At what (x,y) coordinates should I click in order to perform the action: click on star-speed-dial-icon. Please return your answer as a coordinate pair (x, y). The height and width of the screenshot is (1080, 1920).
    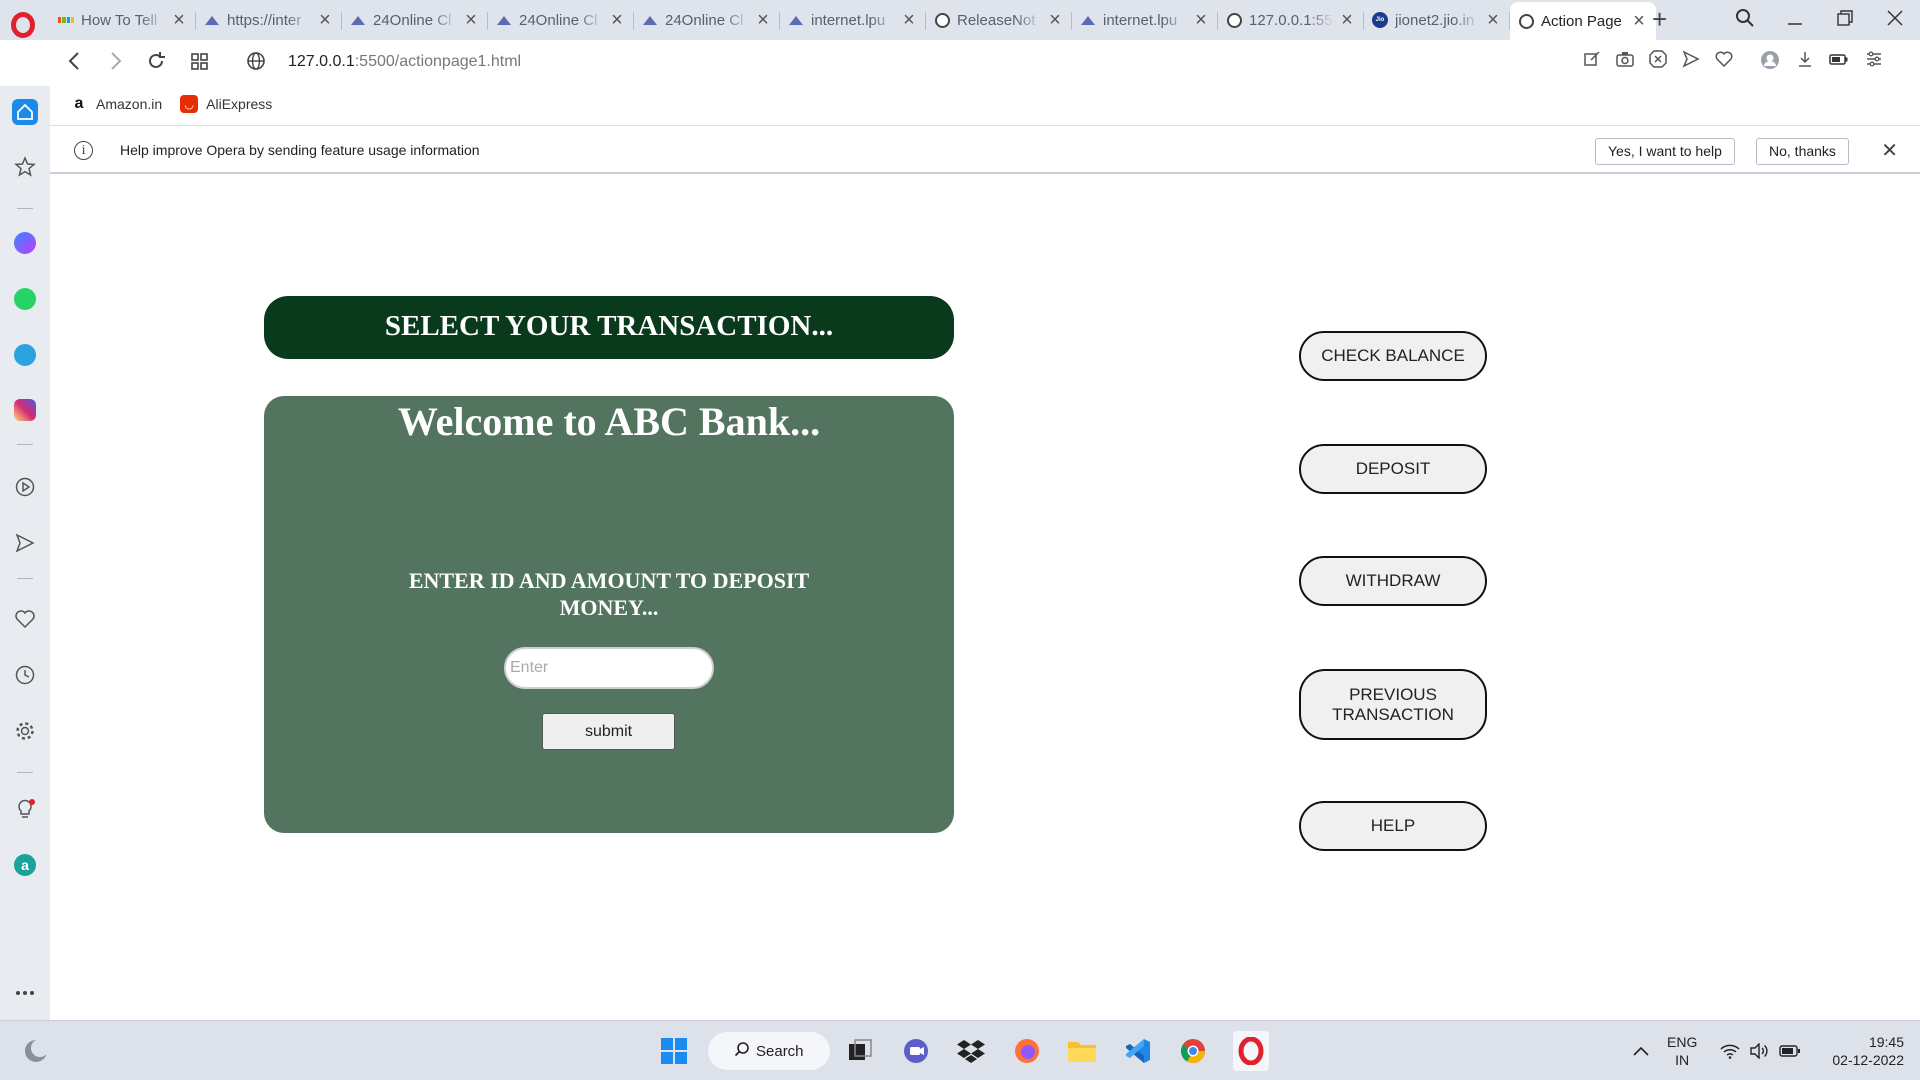
    Looking at the image, I should click on (25, 167).